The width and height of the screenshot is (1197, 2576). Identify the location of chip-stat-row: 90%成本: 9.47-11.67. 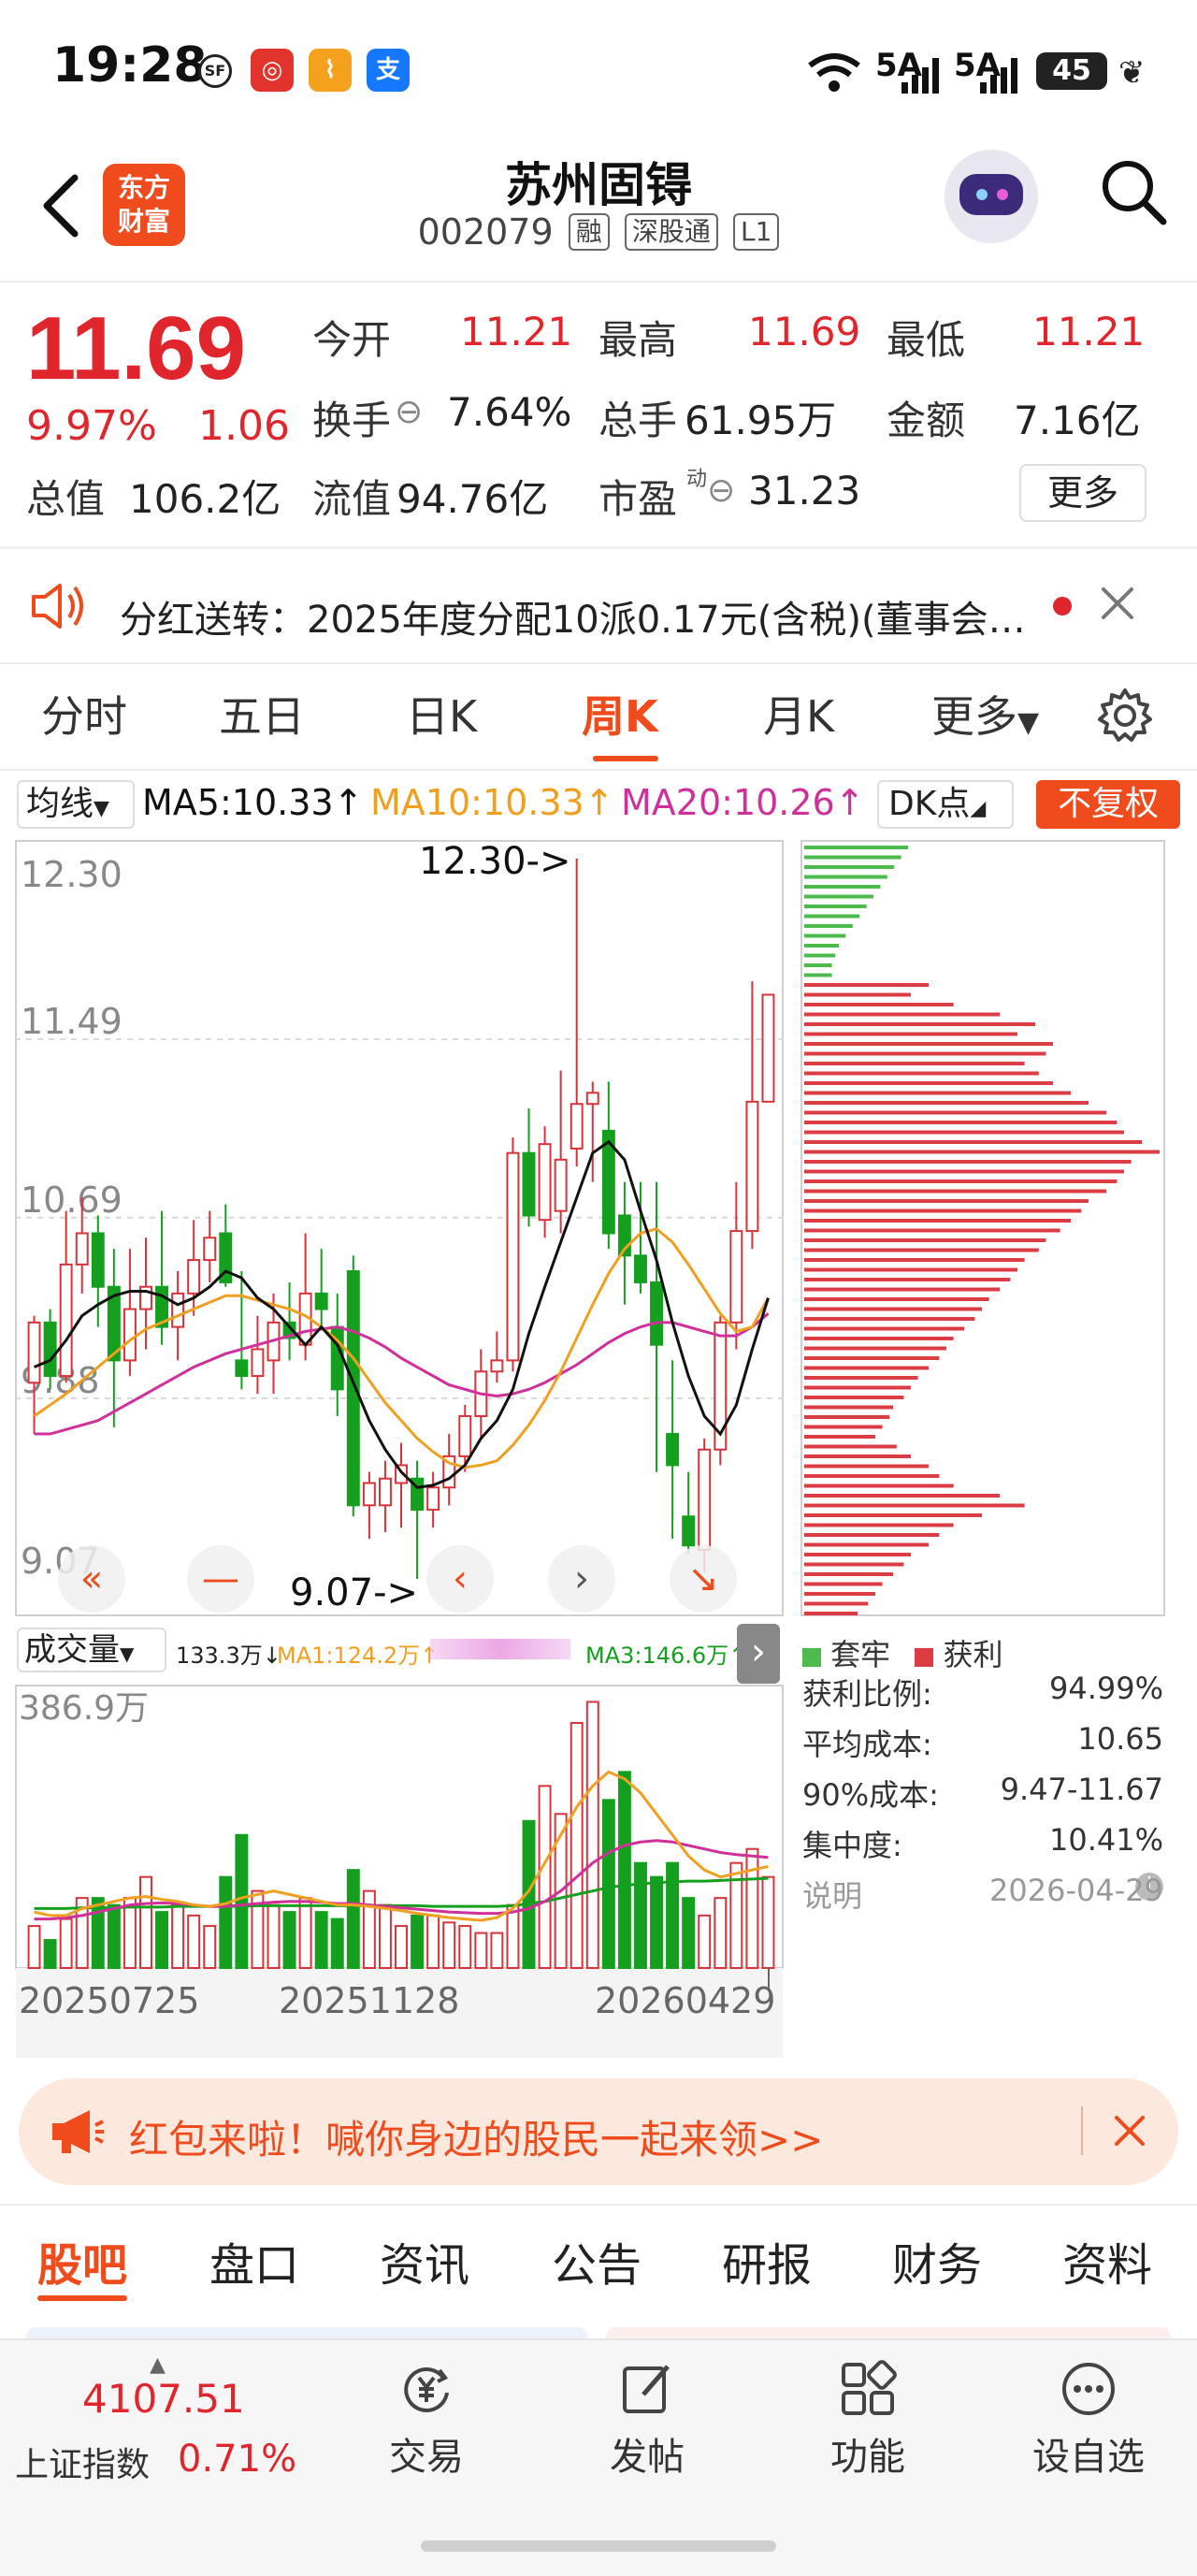
(984, 1797).